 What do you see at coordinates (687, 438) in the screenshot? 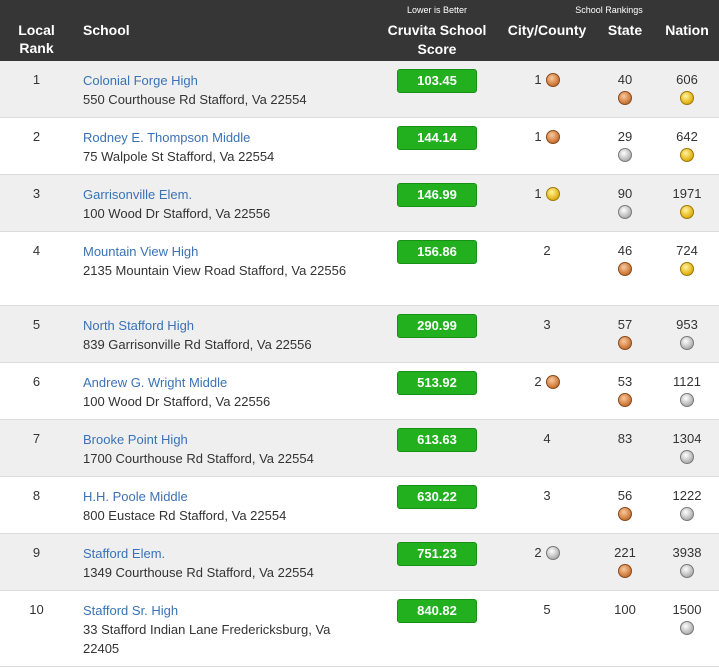
I see `nation-rank: 1304` at bounding box center [687, 438].